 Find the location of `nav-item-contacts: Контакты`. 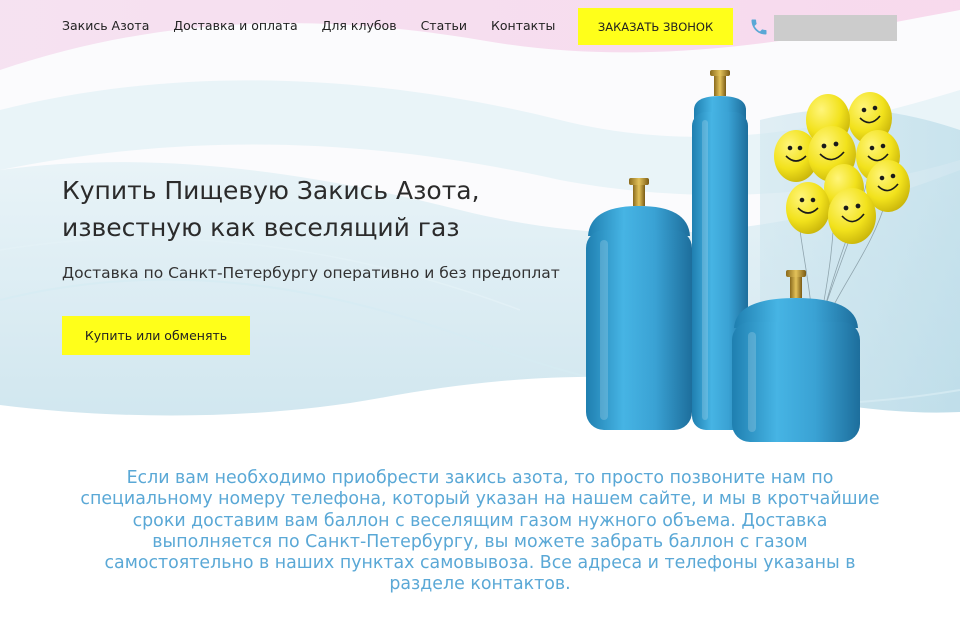

nav-item-contacts: Контакты is located at coordinates (523, 25).